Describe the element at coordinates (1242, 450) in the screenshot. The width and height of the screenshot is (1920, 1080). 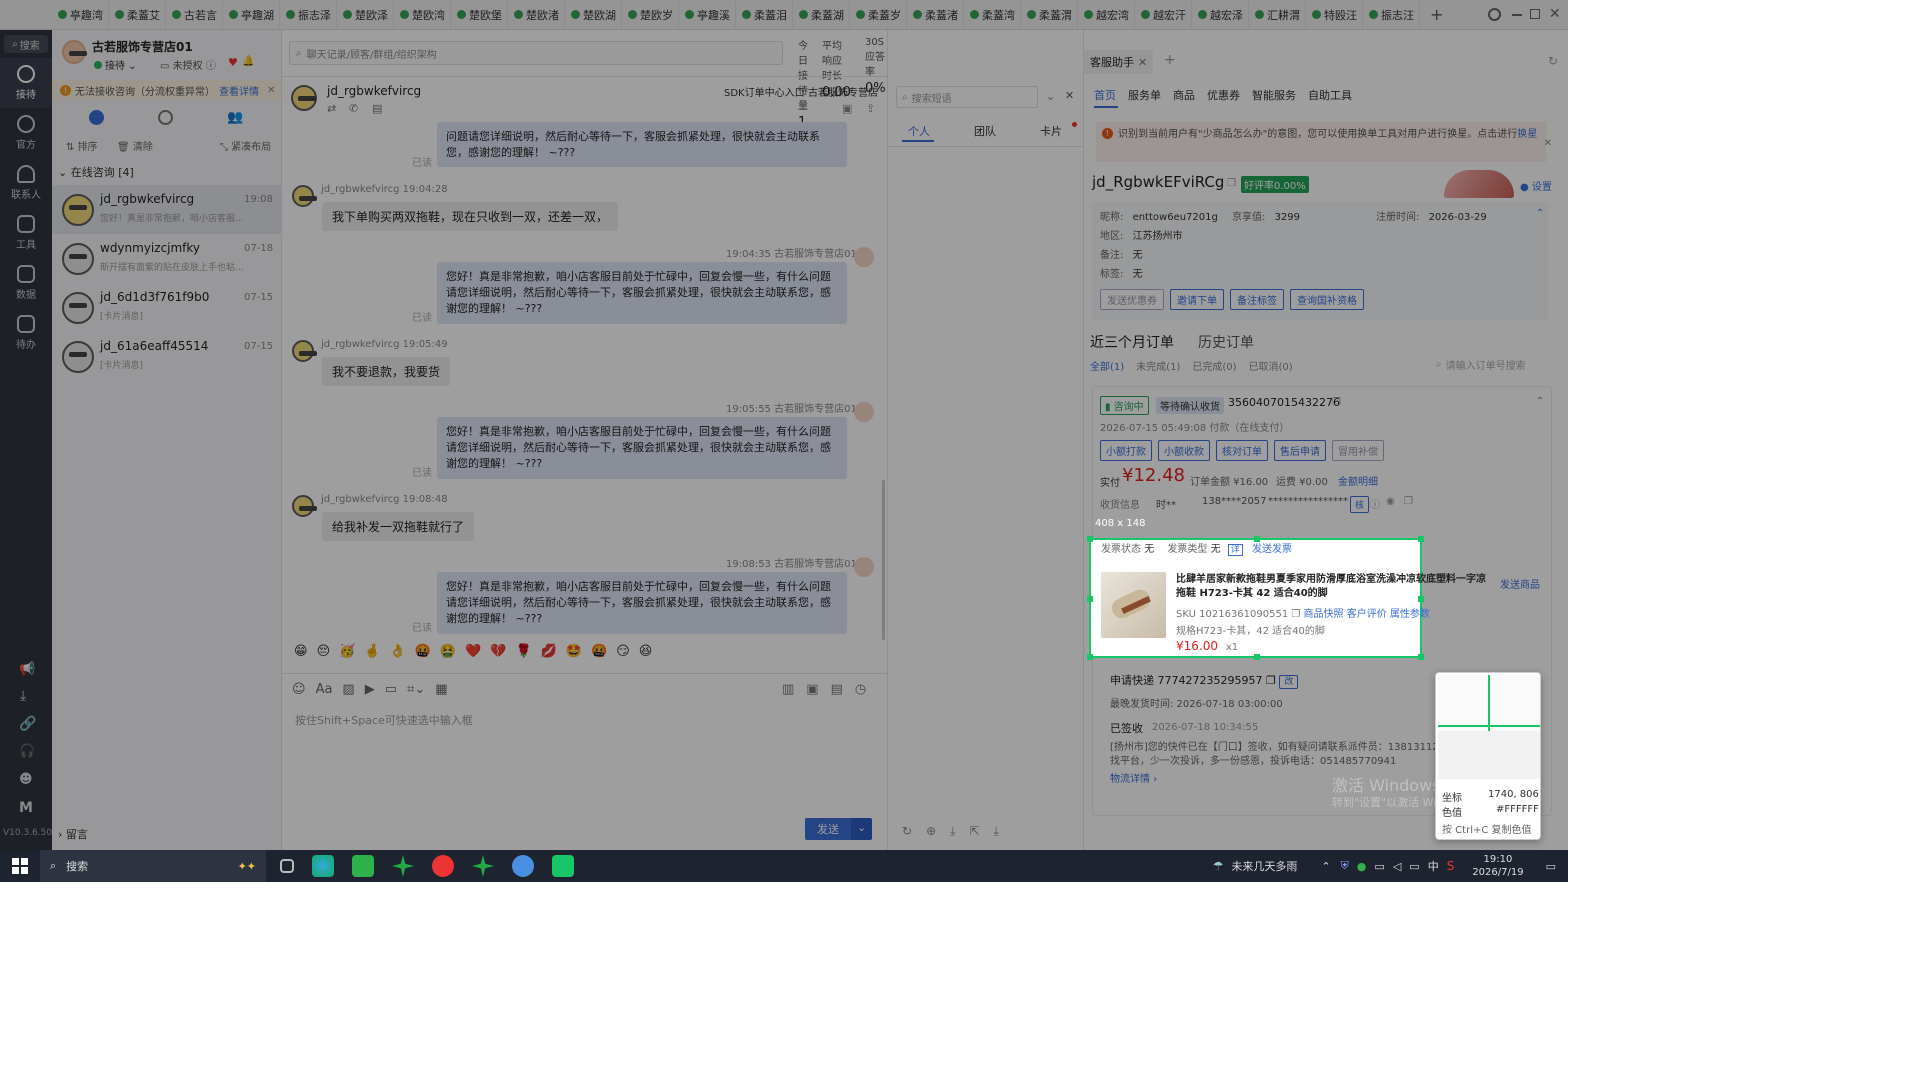
I see `order-action-button: 核对订单` at that location.